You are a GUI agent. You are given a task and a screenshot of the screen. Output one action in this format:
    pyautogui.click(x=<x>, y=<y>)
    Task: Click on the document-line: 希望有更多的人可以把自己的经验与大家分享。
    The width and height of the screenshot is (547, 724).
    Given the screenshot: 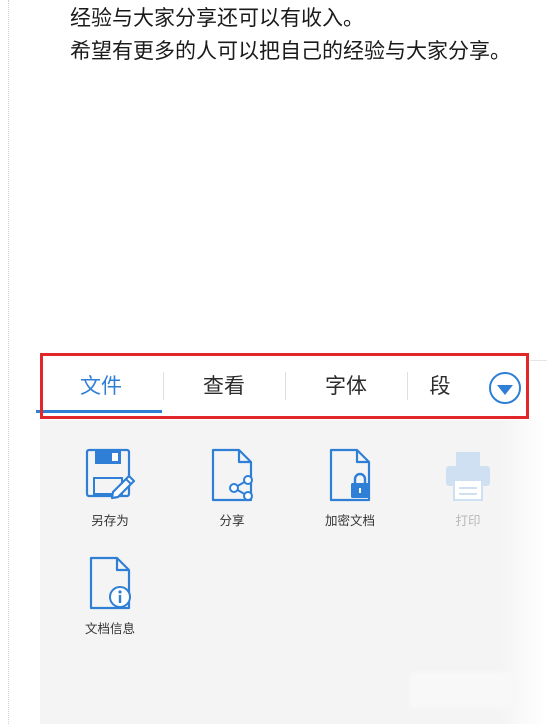 What is the action you would take?
    pyautogui.click(x=290, y=51)
    